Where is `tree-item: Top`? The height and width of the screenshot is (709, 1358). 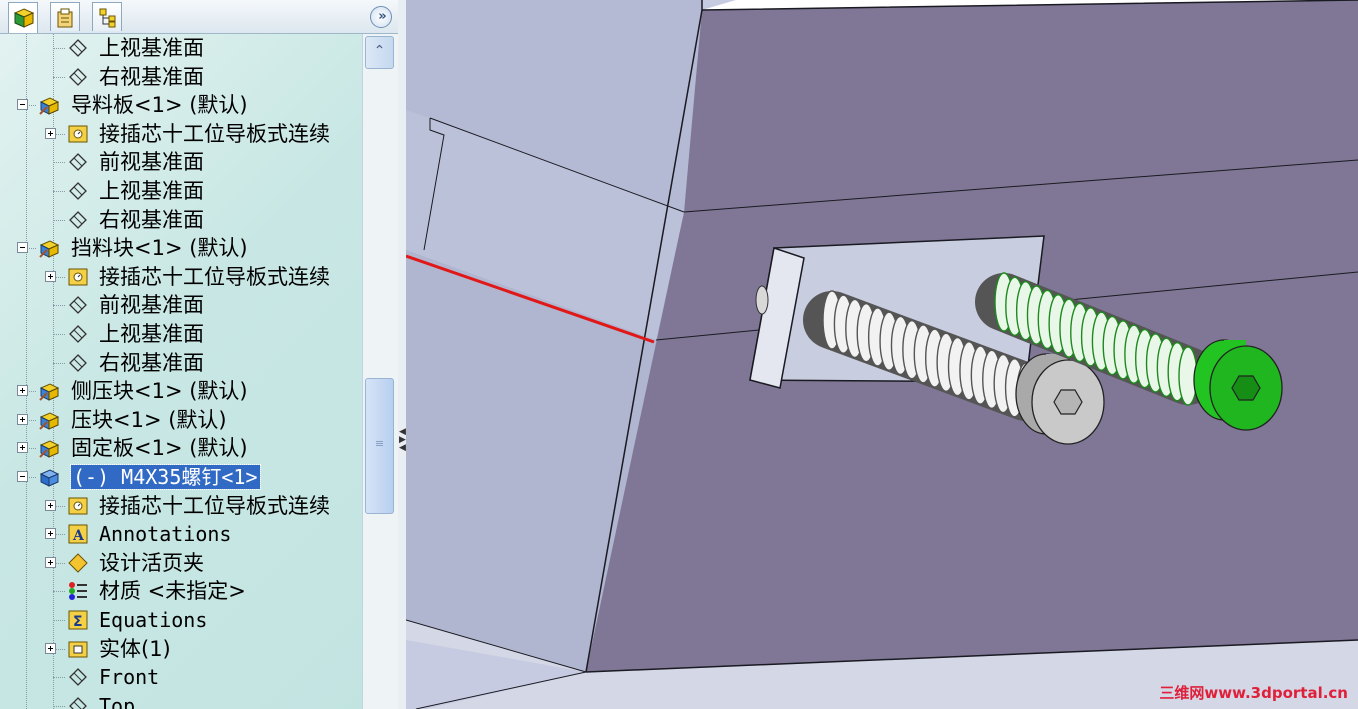
tree-item: Top is located at coordinates (181, 700).